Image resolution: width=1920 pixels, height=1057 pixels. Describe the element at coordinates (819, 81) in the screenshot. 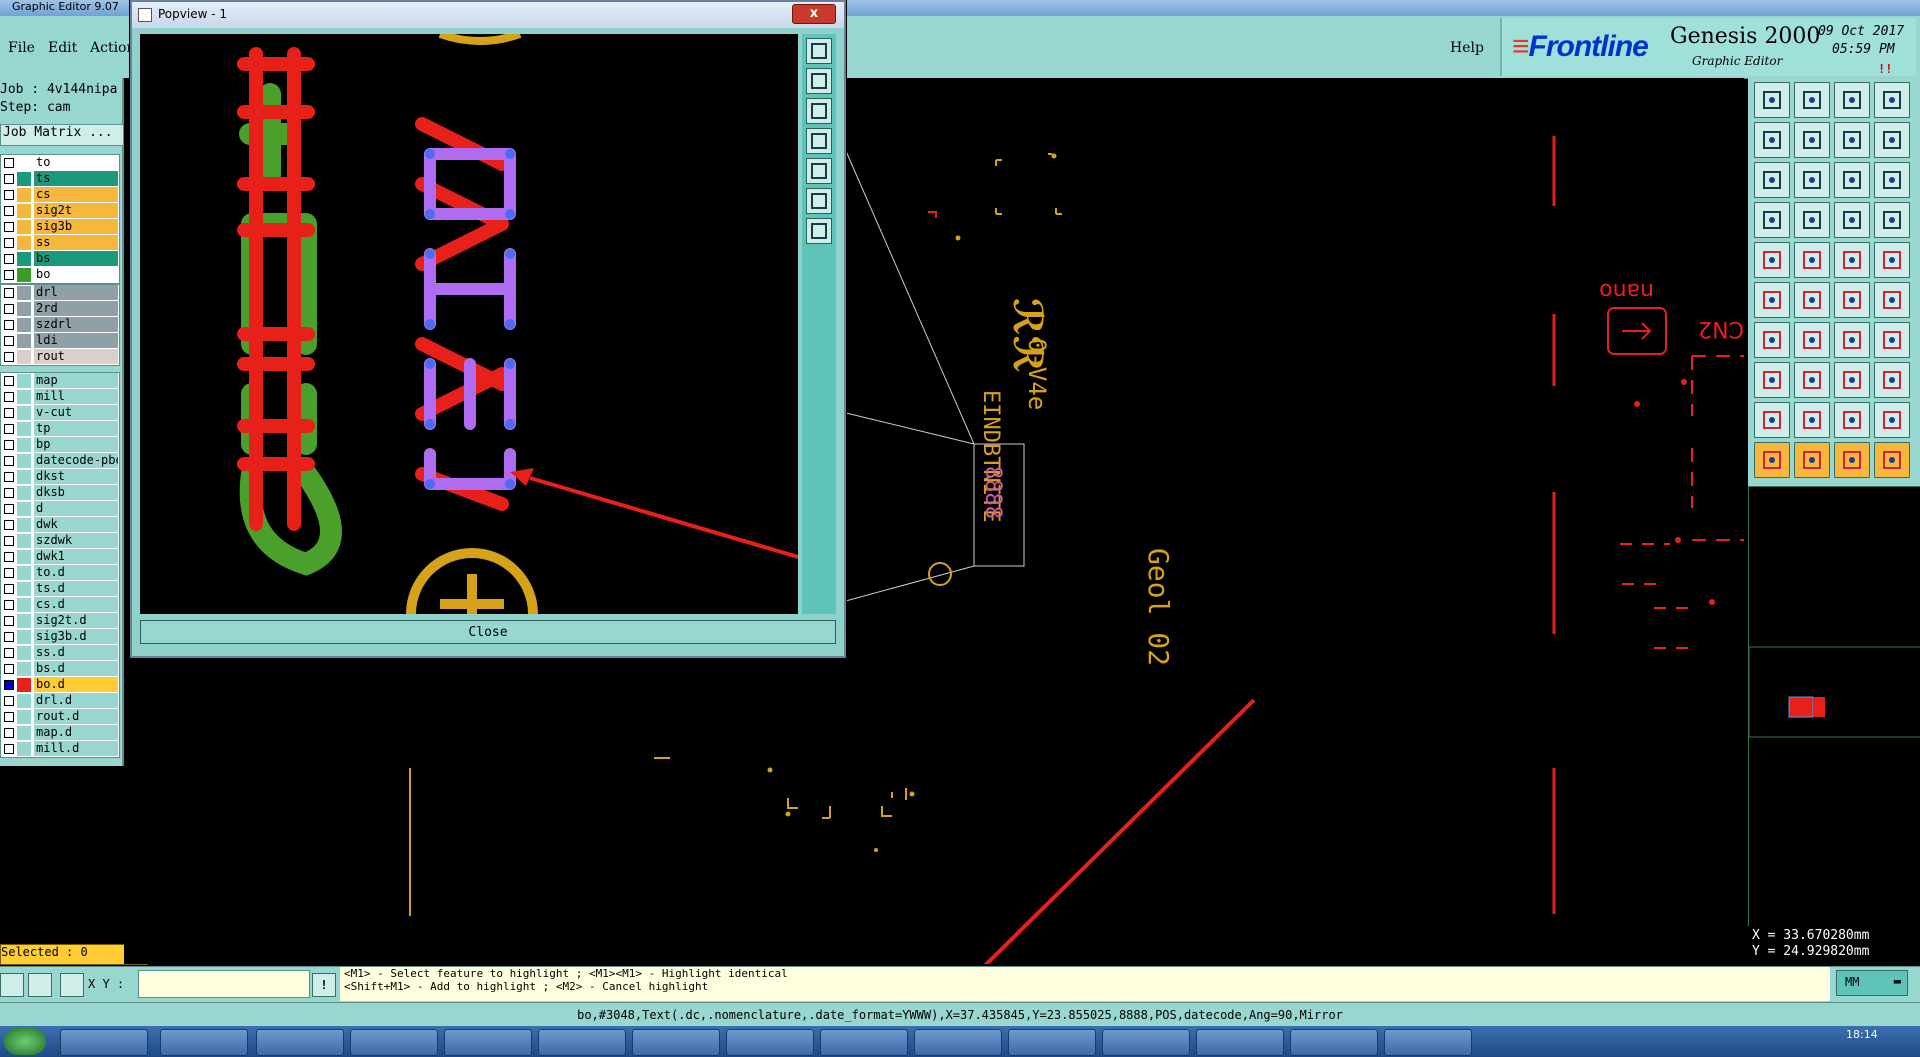

I see `pv-zoom-out-icon` at that location.